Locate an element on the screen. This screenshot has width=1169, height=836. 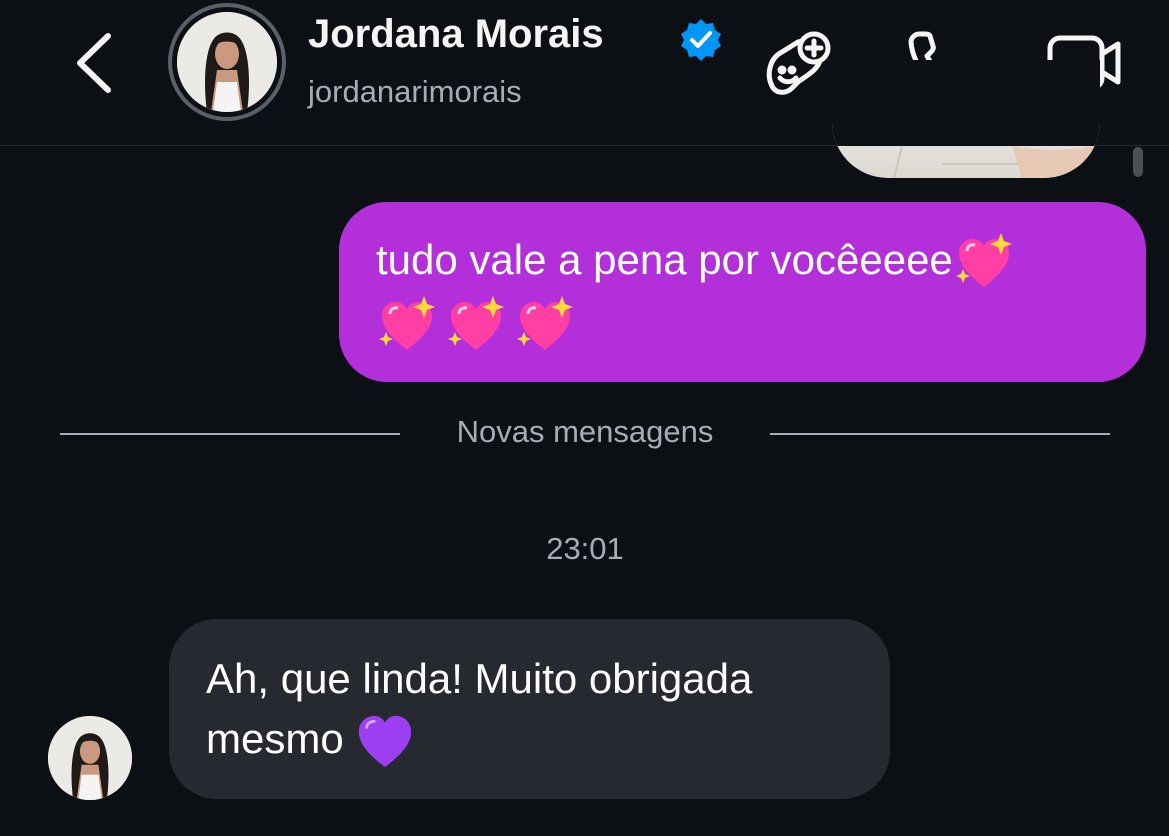
sent-message-text: tudo vale a pena por vocêeeee is located at coordinates (664, 259).